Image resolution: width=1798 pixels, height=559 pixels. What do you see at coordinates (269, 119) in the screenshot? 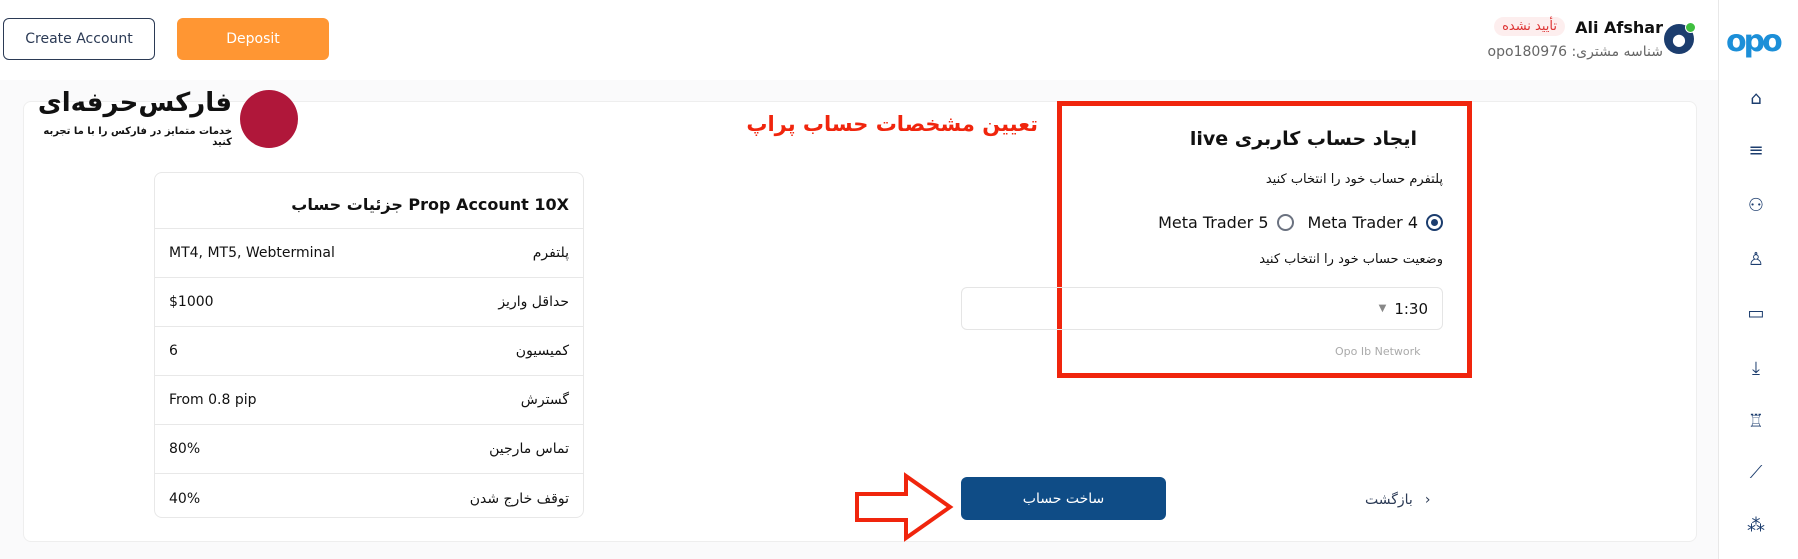
I see `watermark-icon` at bounding box center [269, 119].